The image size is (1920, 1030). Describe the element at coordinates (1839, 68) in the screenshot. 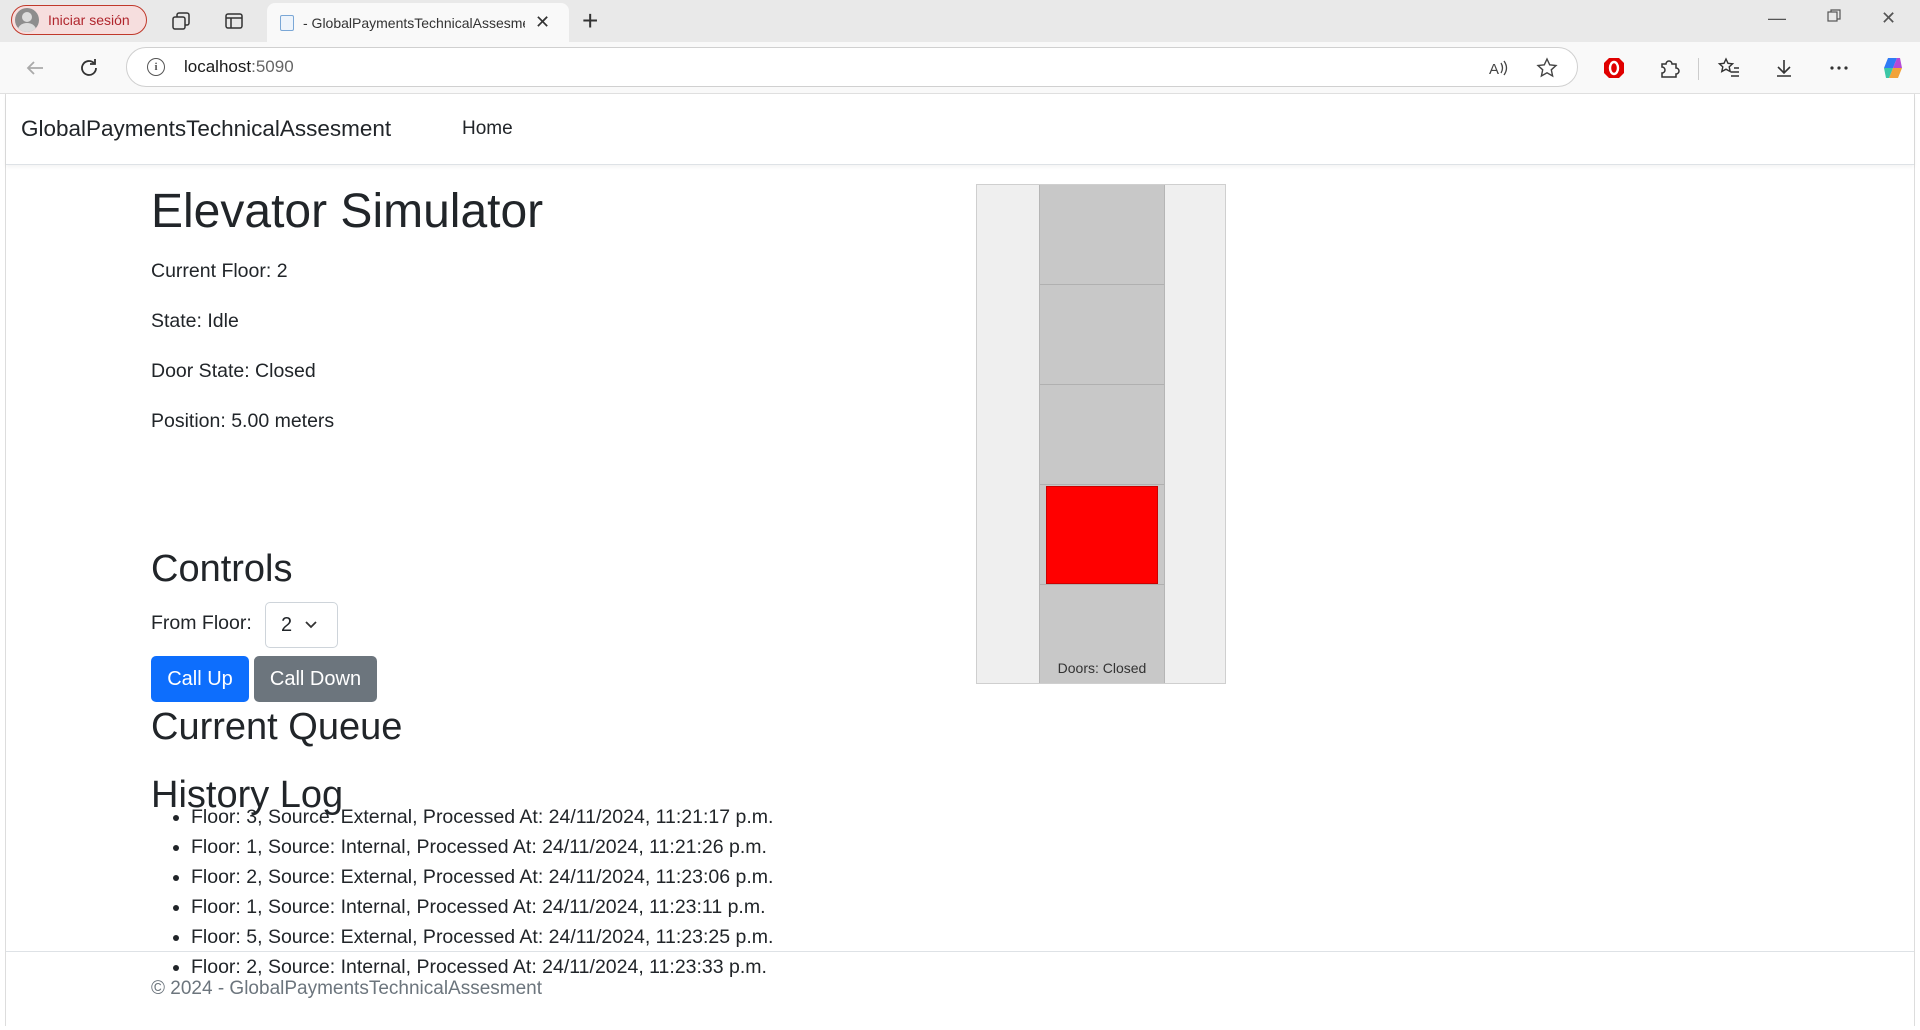

I see `more-options-icon` at that location.